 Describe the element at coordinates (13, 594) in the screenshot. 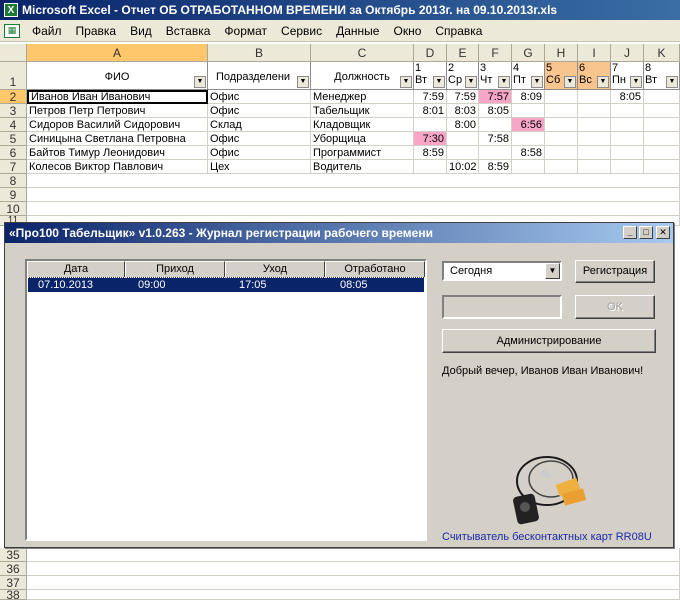

I see `row-header-38: 38` at that location.